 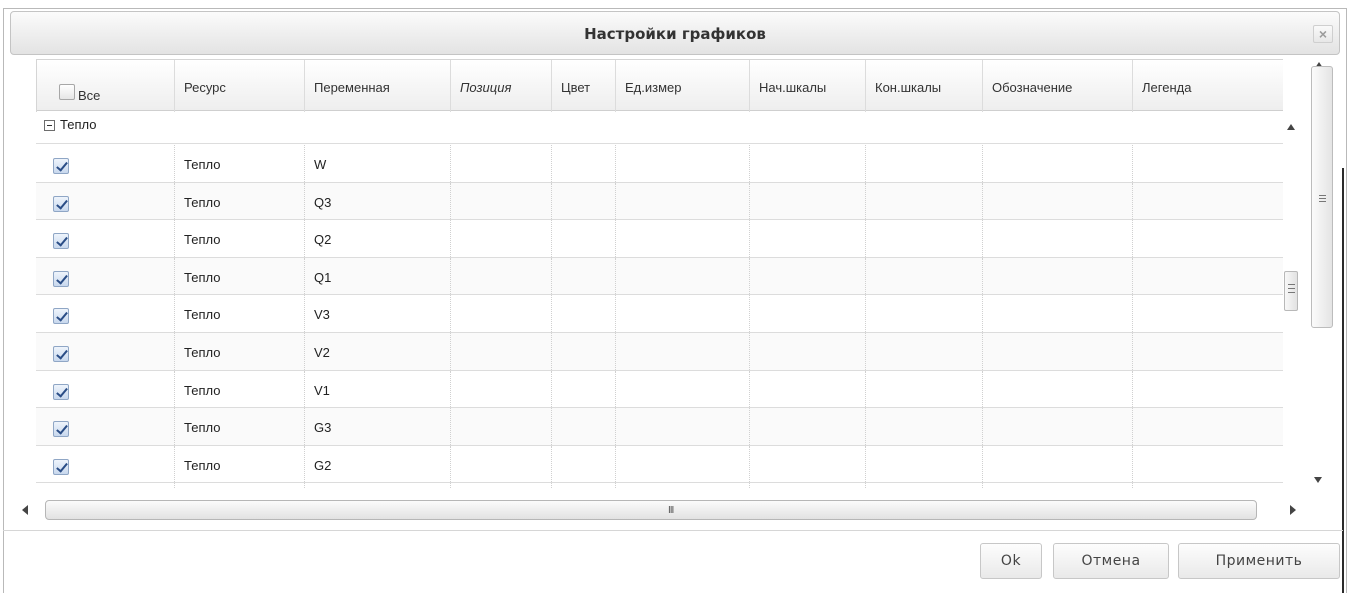 I want to click on col-legend-header: Легенда, so click(x=1207, y=86).